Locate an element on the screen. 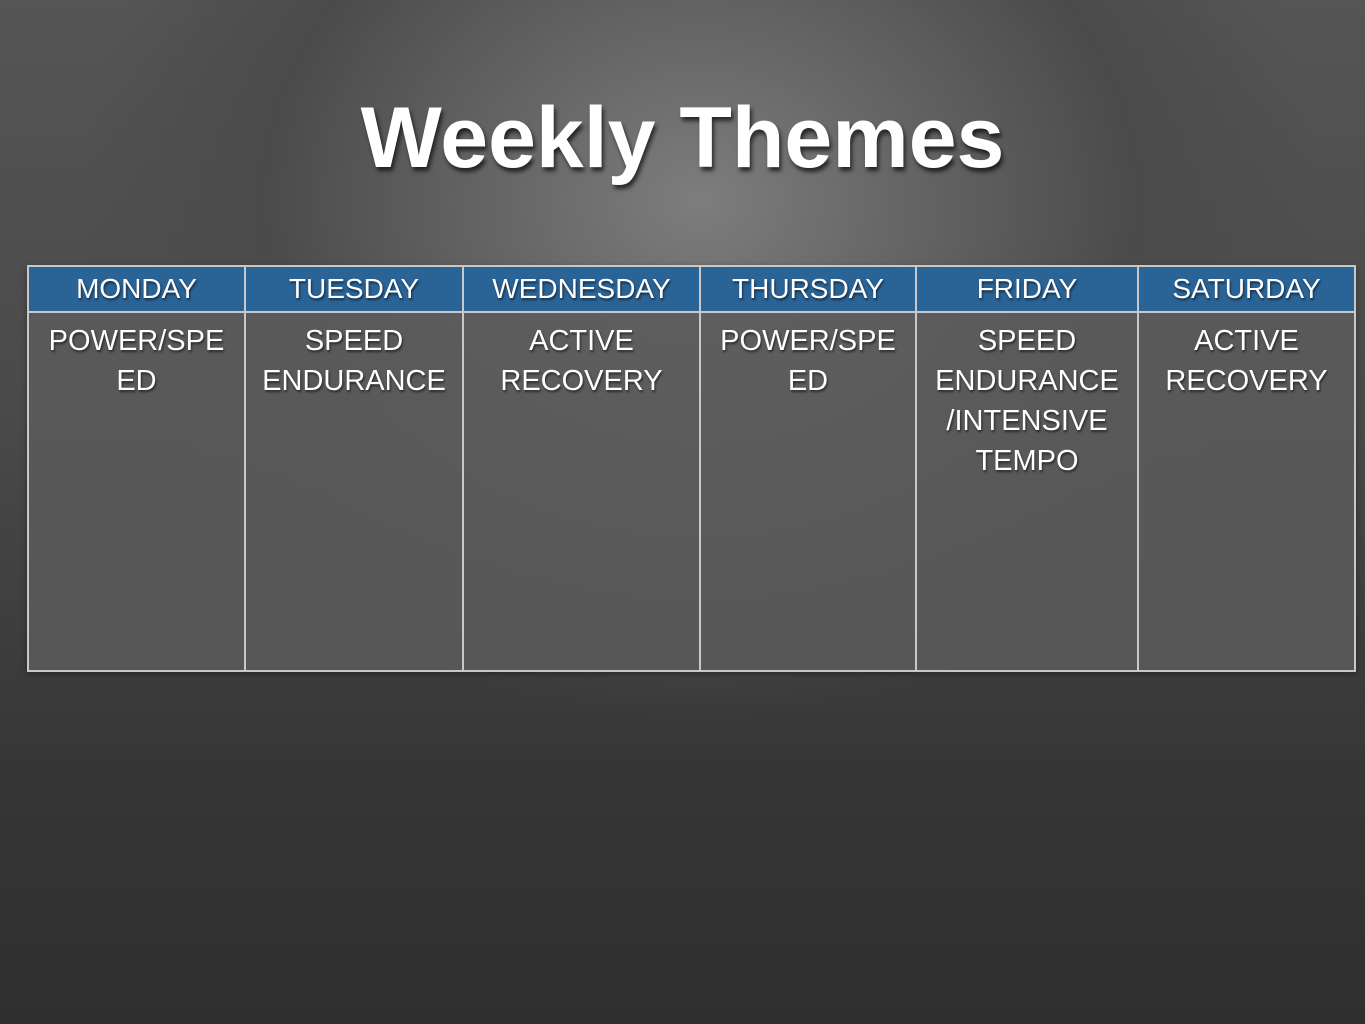 The width and height of the screenshot is (1365, 1024). header-wednesday: WEDNESDAY is located at coordinates (581, 289).